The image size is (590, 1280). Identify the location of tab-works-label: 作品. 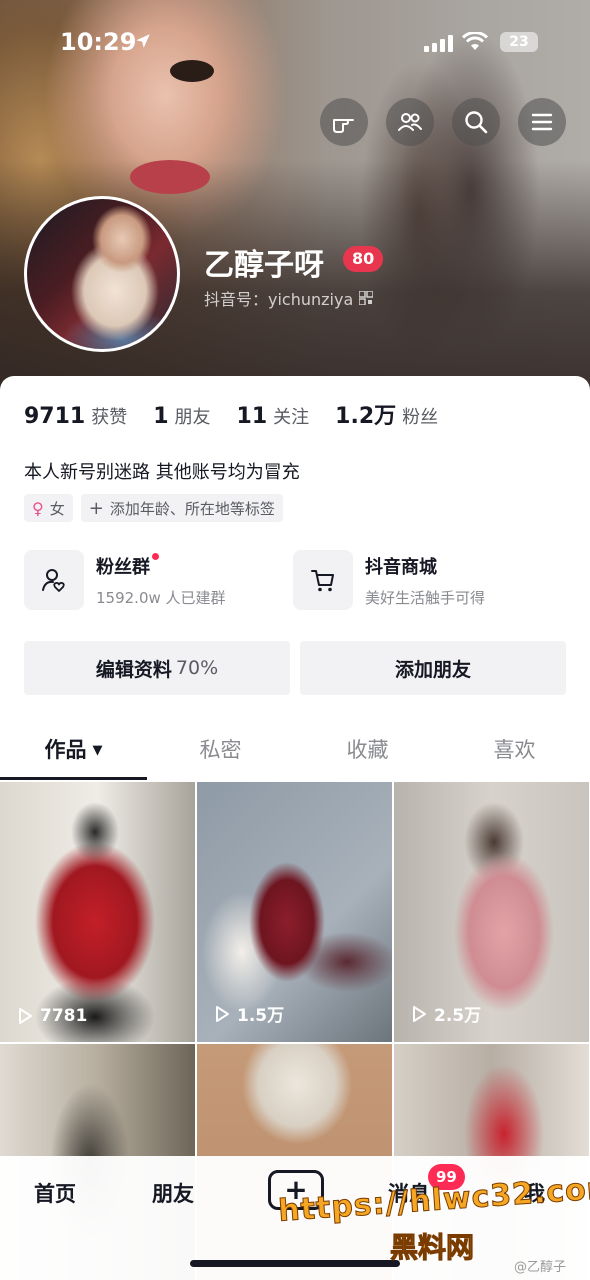
(65, 750).